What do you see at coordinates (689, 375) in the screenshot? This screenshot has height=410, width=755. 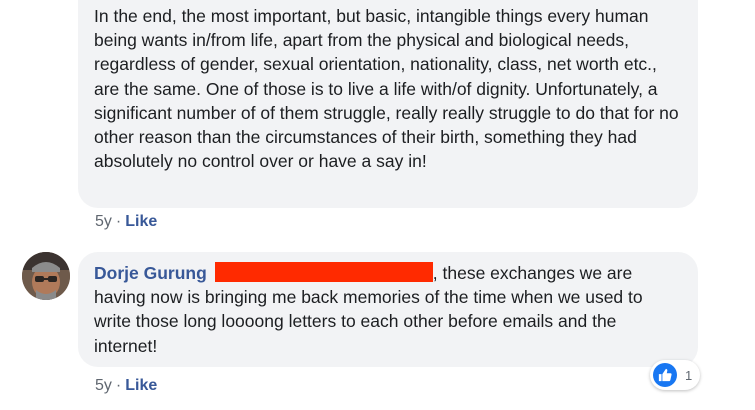 I see `reaction-count: 1` at bounding box center [689, 375].